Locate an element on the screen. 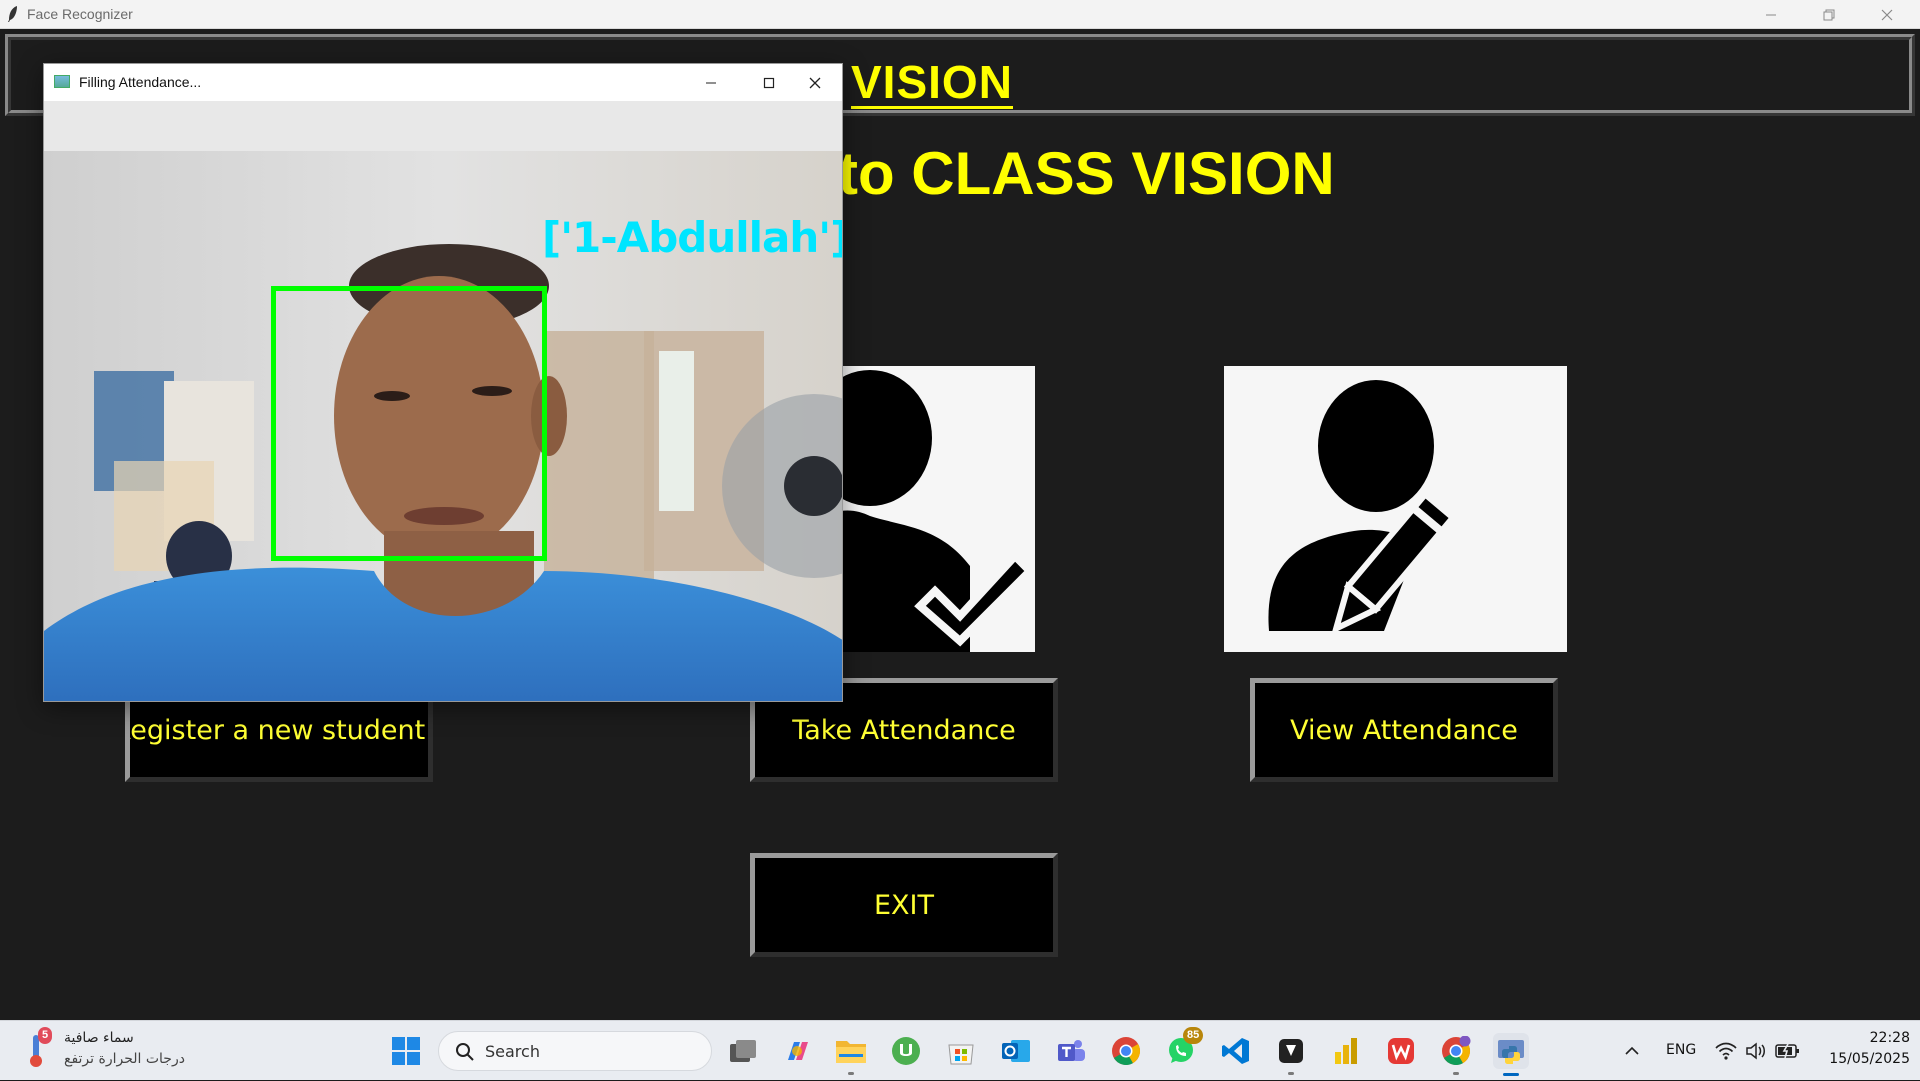 This screenshot has width=1920, height=1081. take-attendance-label: Take Attendance is located at coordinates (904, 730).